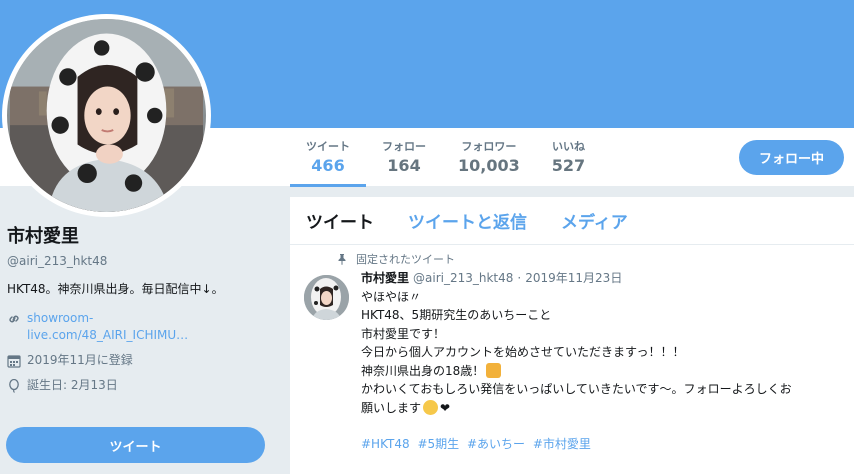 Image resolution: width=854 pixels, height=474 pixels. I want to click on stat-label: いいね, so click(568, 146).